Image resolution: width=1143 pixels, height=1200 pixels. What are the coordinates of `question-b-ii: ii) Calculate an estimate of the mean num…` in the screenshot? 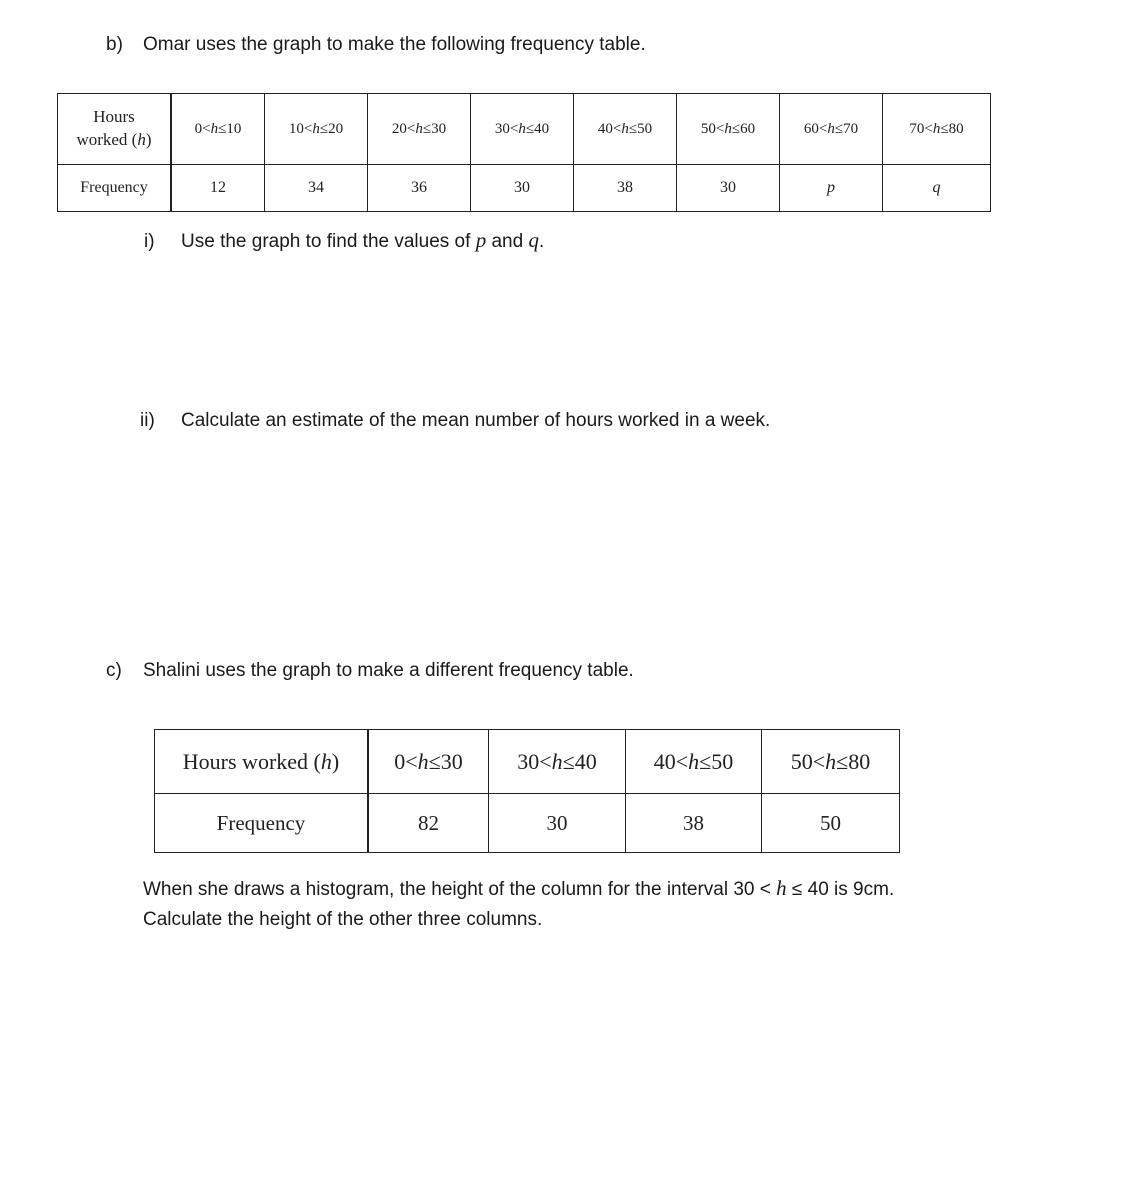 It's located at (455, 421).